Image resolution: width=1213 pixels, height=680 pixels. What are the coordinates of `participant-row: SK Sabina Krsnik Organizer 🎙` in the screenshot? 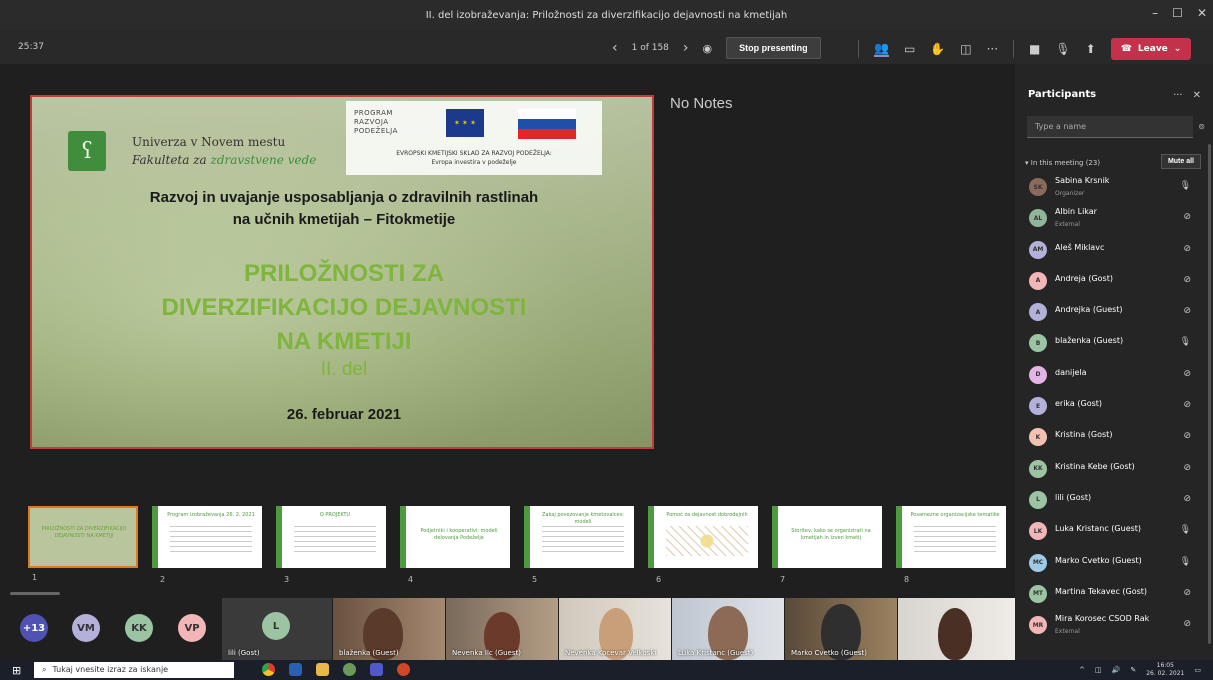 It's located at (1114, 187).